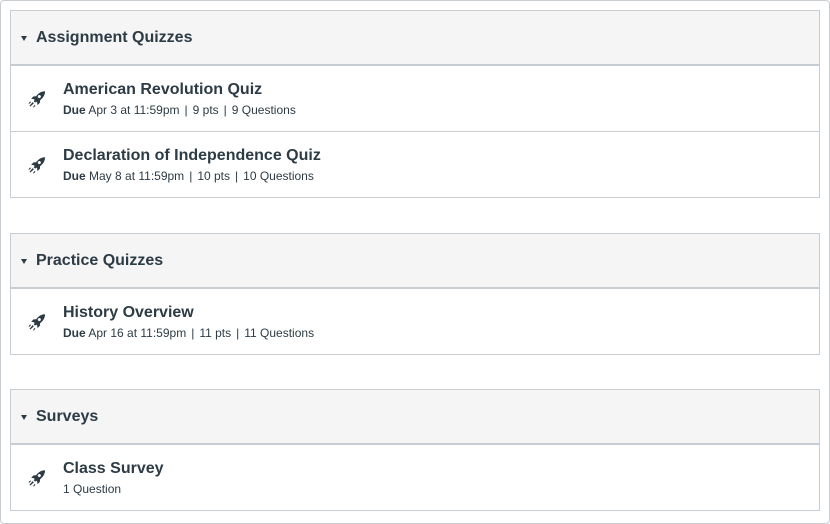 Image resolution: width=830 pixels, height=524 pixels. Describe the element at coordinates (278, 175) in the screenshot. I see `question-count: 10 Questions` at that location.